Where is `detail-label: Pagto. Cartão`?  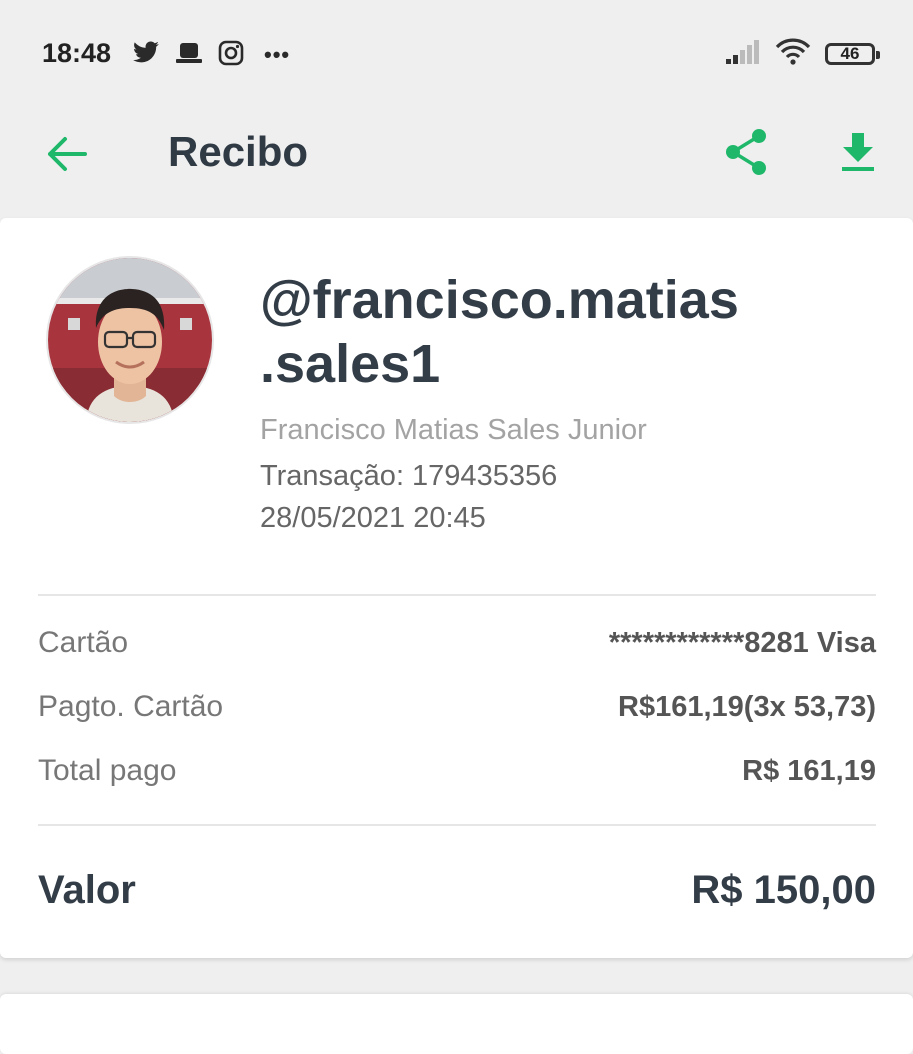 detail-label: Pagto. Cartão is located at coordinates (131, 706).